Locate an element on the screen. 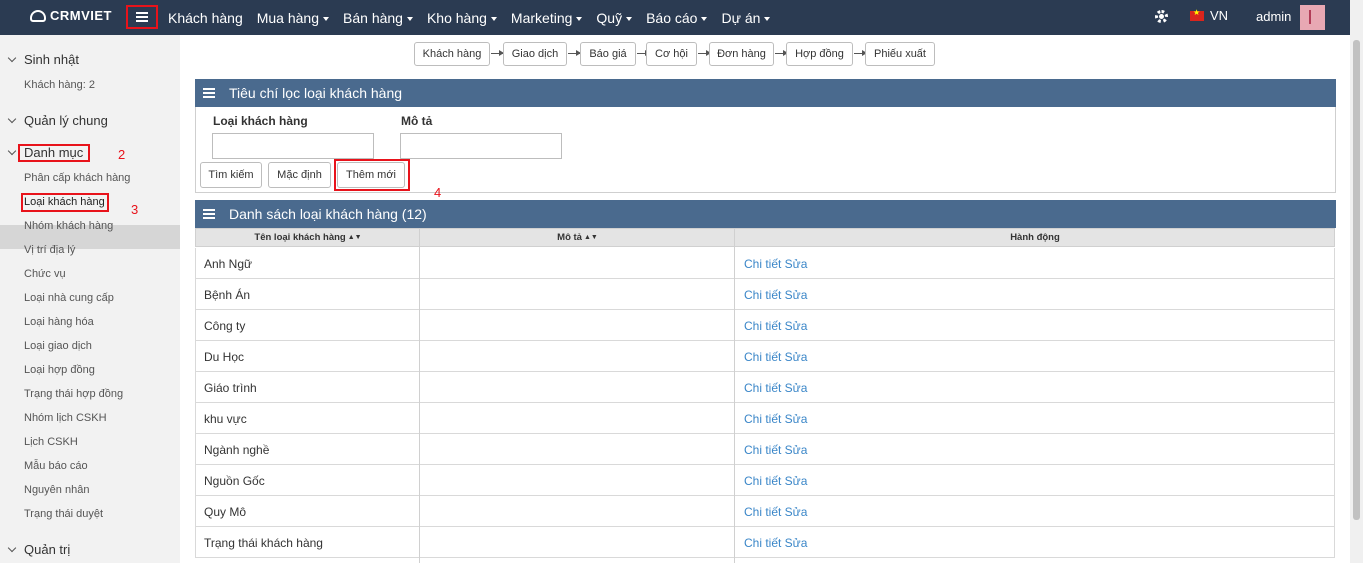  cell-type-name: Du Học is located at coordinates (224, 357).